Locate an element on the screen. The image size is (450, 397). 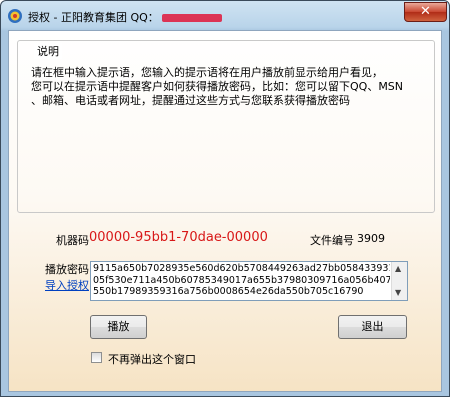
password-label: 播放密码 is located at coordinates (67, 269).